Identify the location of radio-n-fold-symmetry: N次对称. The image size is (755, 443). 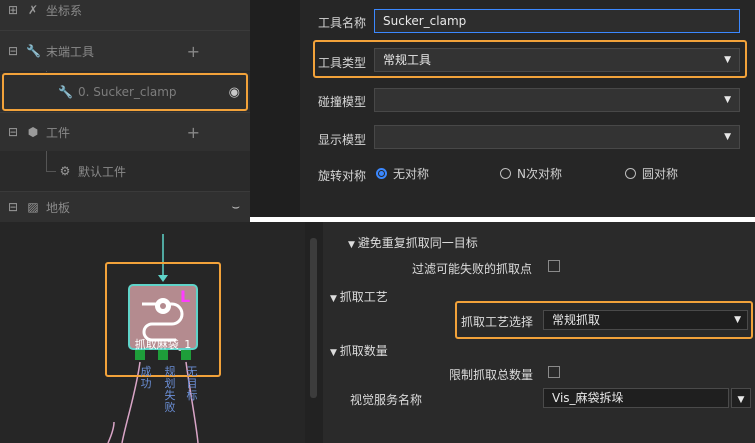
(531, 173).